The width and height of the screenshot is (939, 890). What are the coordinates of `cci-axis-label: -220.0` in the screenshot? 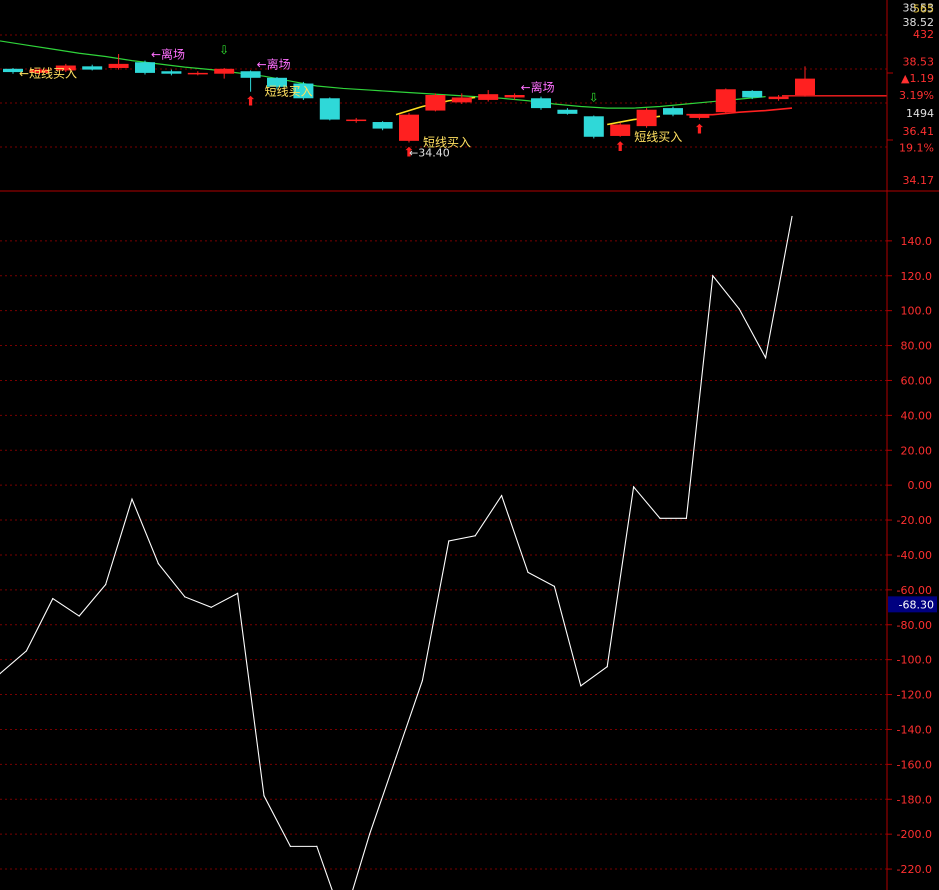 It's located at (914, 869).